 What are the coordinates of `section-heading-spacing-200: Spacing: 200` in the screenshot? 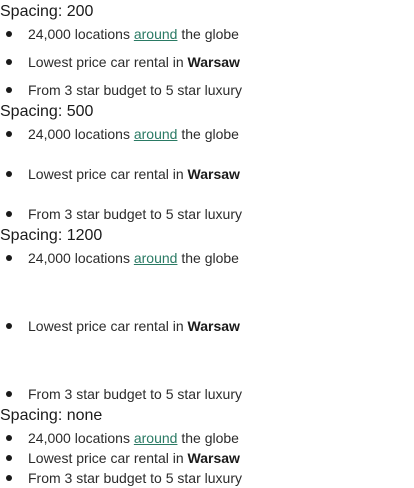 It's located at (47, 11).